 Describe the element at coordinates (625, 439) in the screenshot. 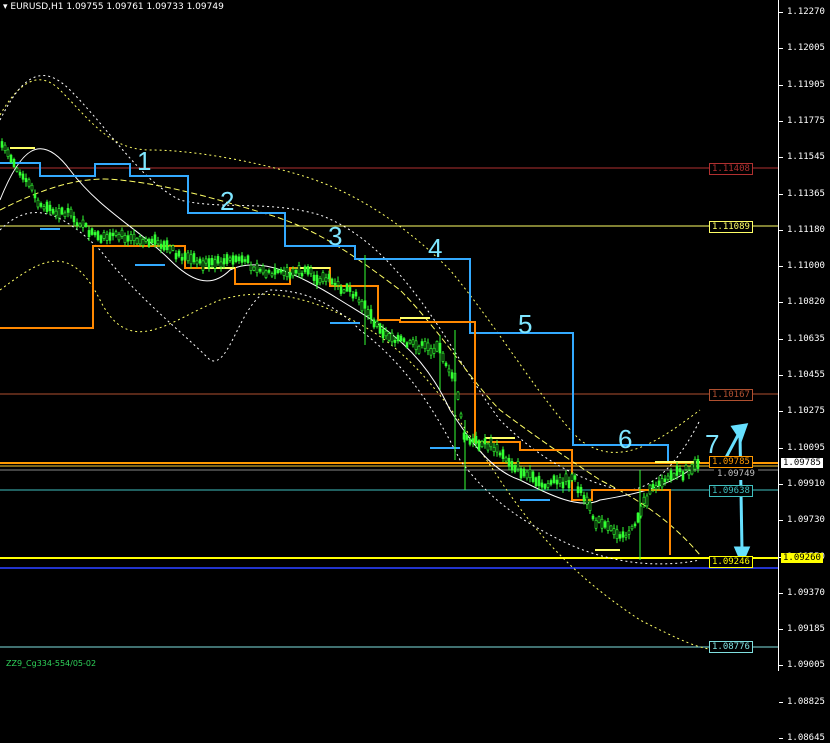

I see `wave-label-6: 6` at that location.